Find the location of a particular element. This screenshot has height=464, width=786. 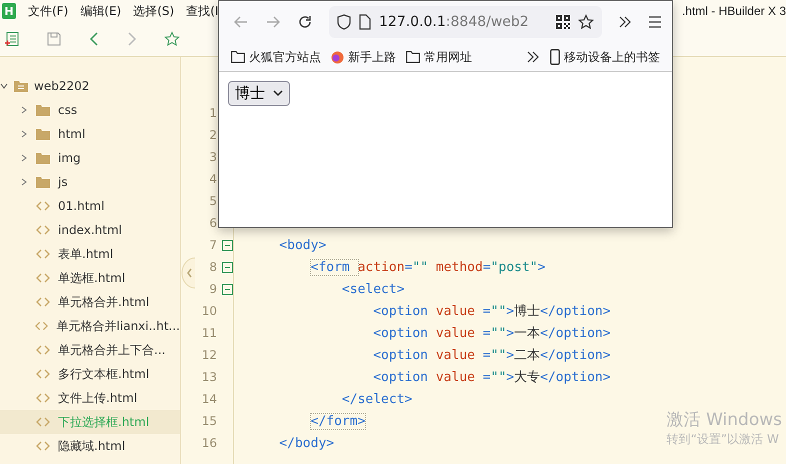

line-number: 8 is located at coordinates (213, 267).